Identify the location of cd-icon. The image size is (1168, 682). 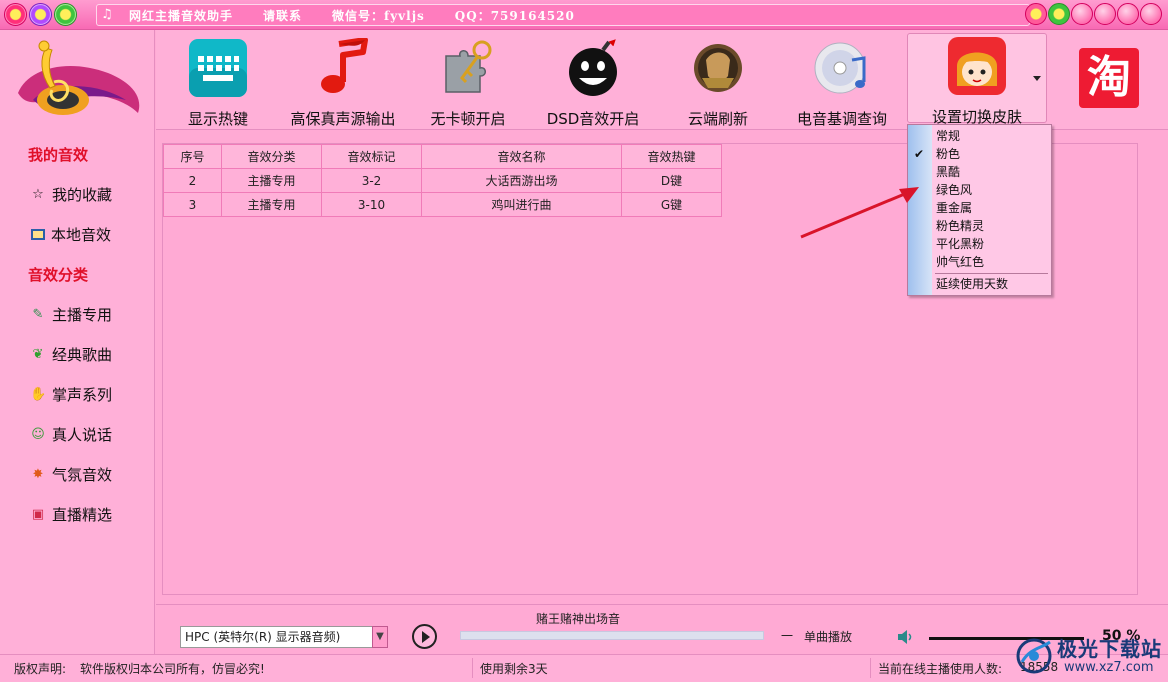
(840, 68).